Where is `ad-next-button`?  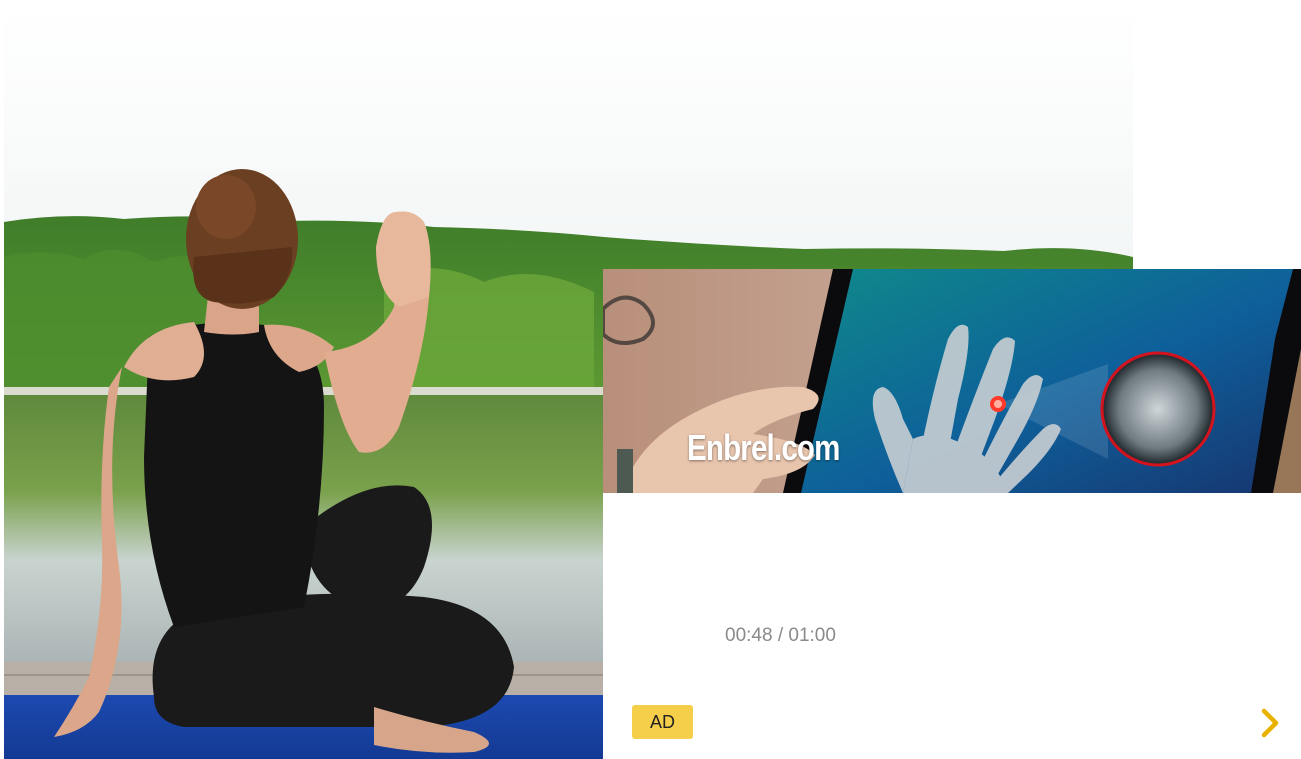 ad-next-button is located at coordinates (1270, 723).